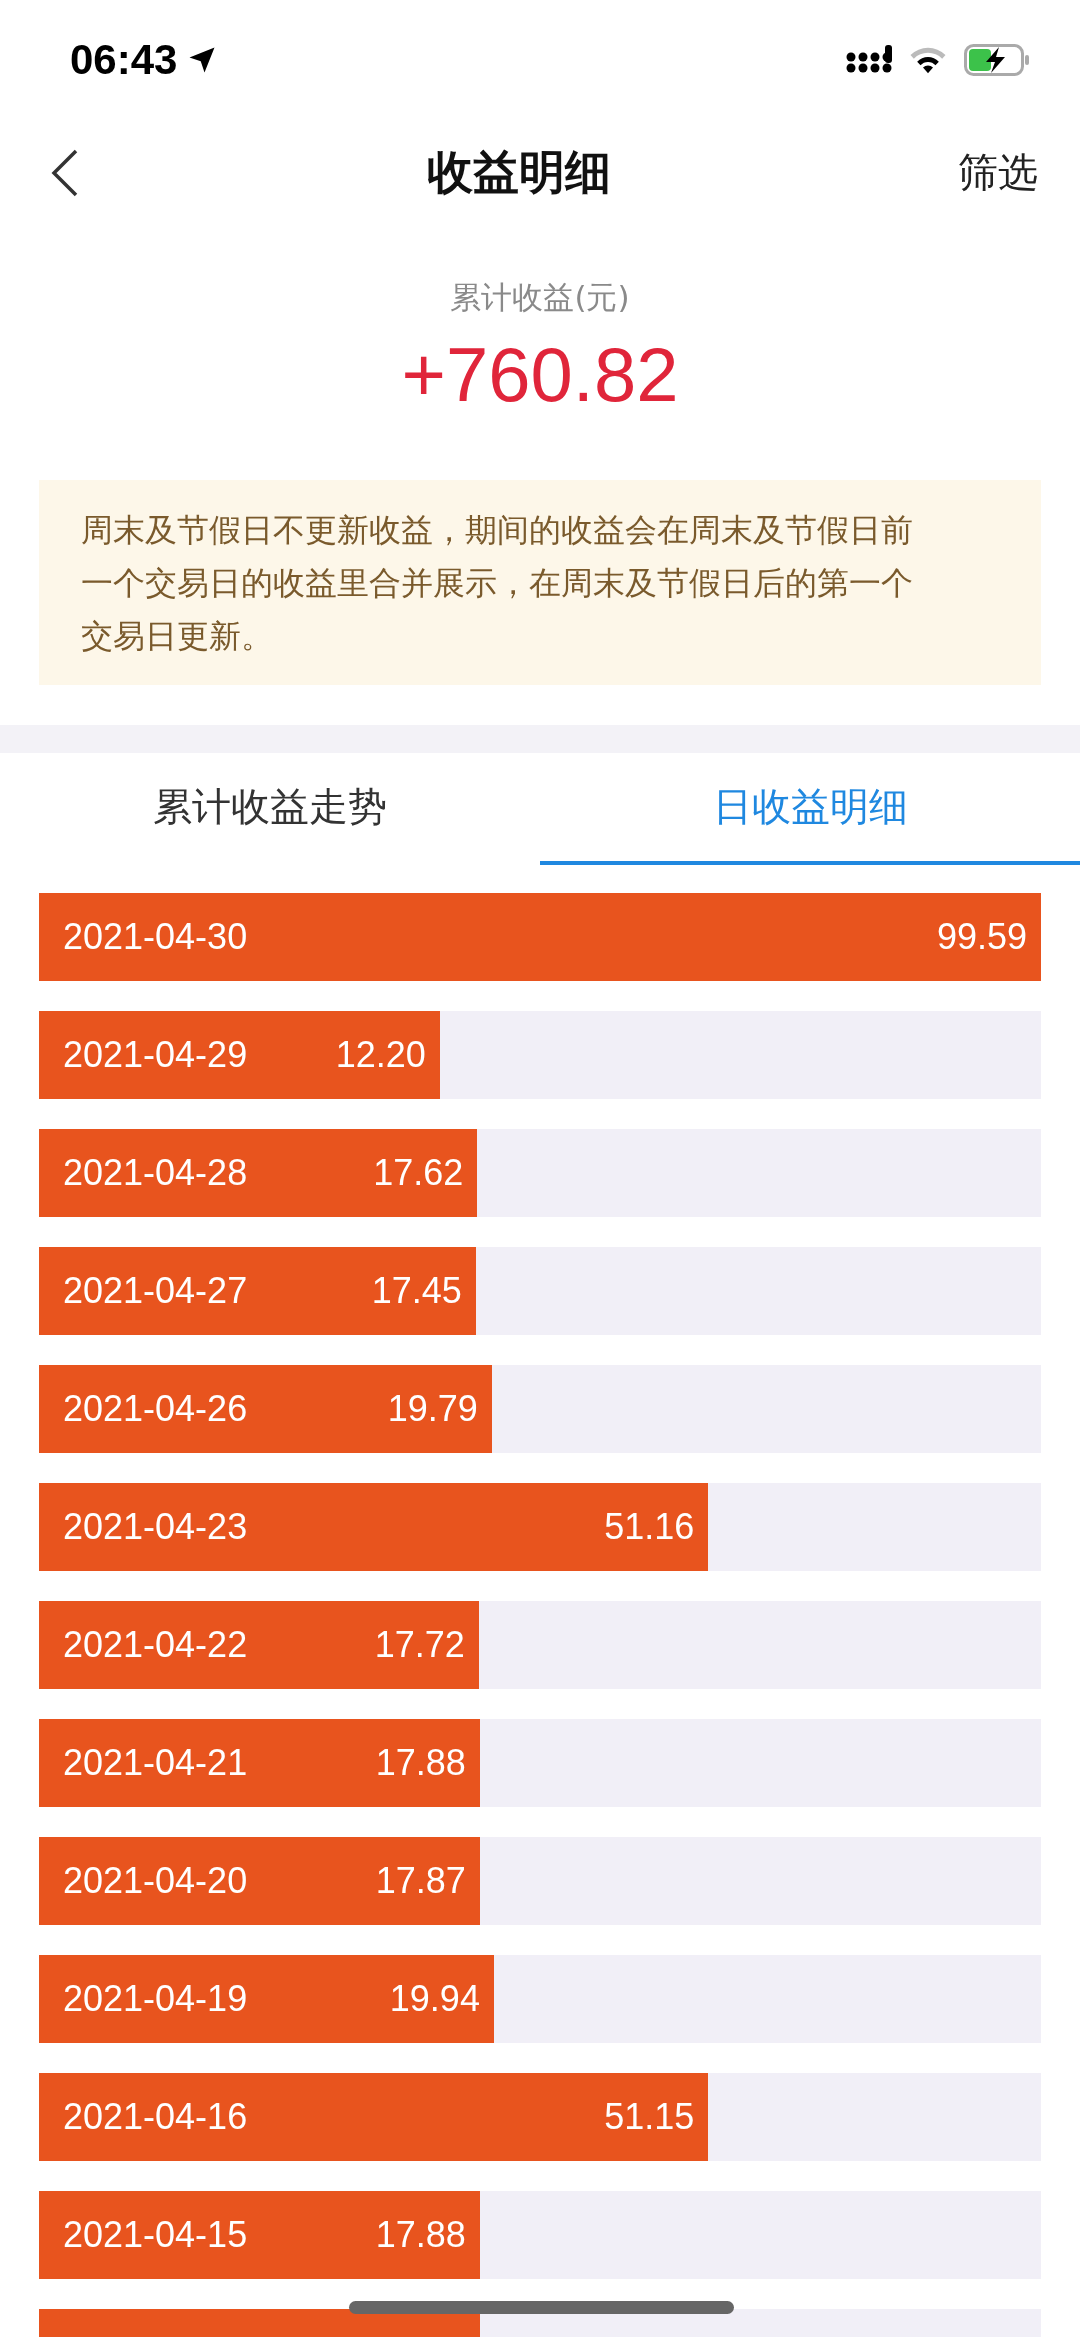 The image size is (1080, 2337). I want to click on date-label: 2021-04-21, so click(155, 1763).